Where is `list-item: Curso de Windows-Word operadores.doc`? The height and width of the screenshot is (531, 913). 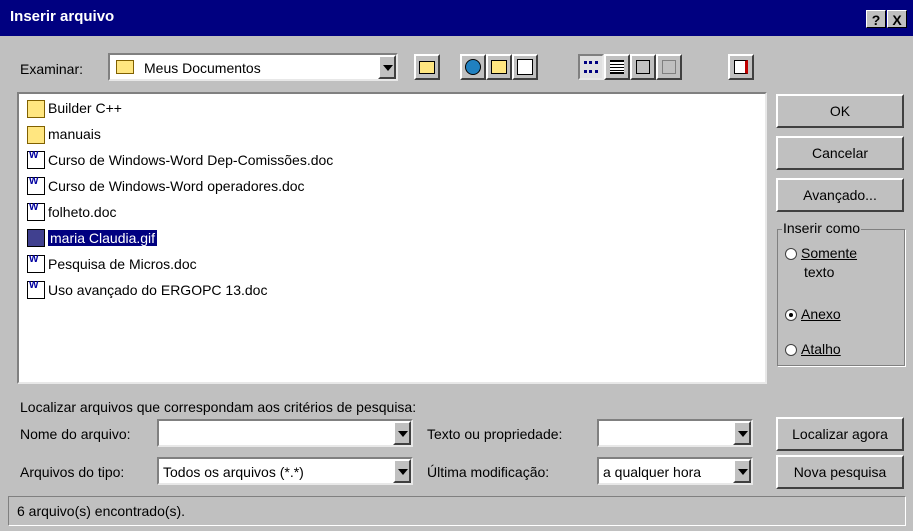 list-item: Curso de Windows-Word operadores.doc is located at coordinates (166, 186).